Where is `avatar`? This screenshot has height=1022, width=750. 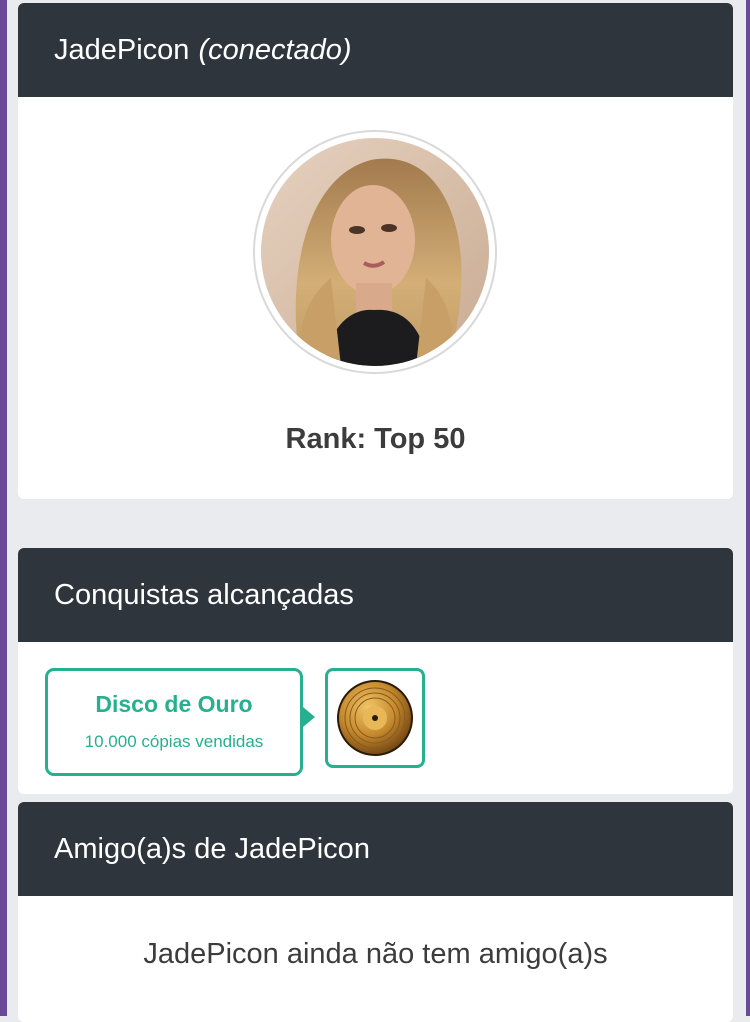
avatar is located at coordinates (375, 252).